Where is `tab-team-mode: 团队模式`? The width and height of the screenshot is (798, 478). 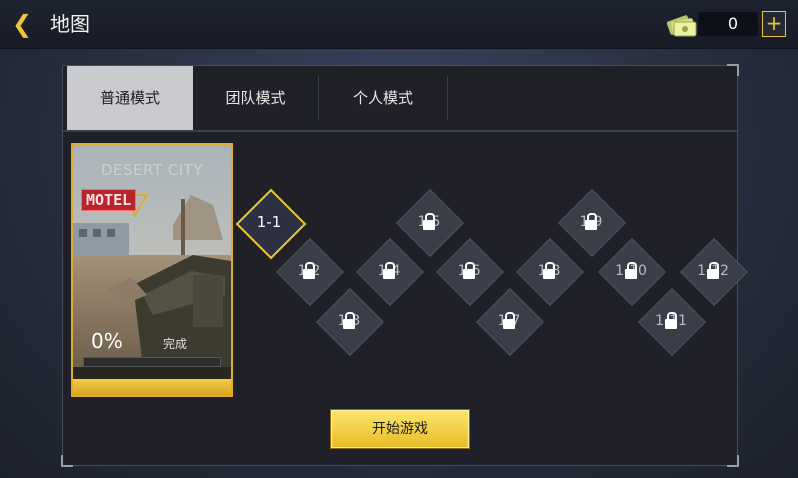
tab-team-mode: 团队模式 is located at coordinates (255, 98).